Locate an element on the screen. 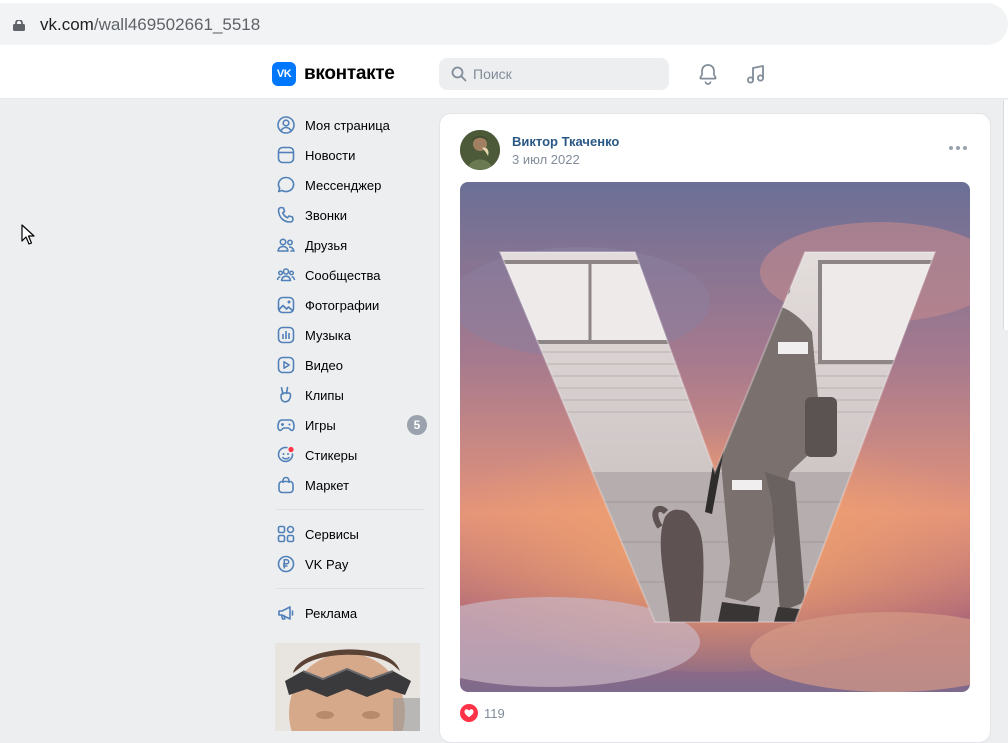 The height and width of the screenshot is (743, 1008). sidebar-item-communities: Сообщества is located at coordinates (352, 275).